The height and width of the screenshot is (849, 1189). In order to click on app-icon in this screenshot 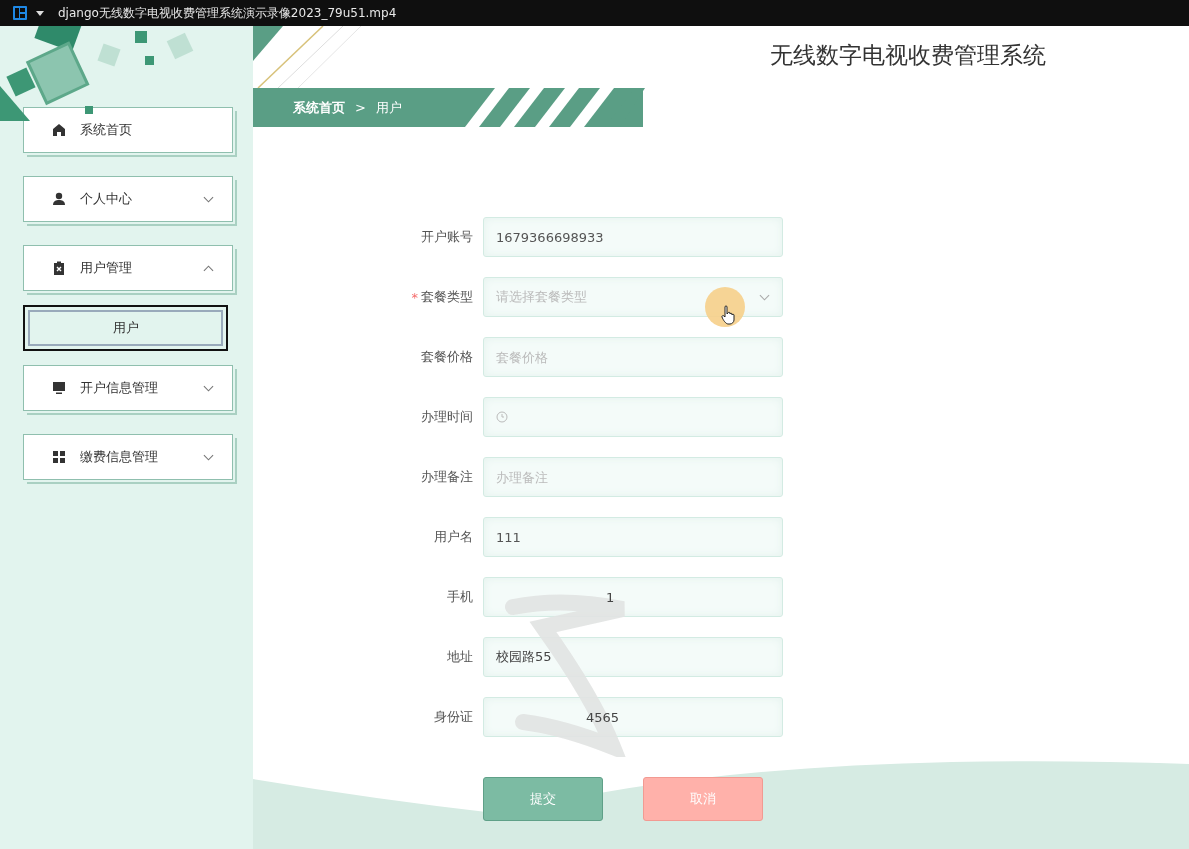, I will do `click(20, 13)`.